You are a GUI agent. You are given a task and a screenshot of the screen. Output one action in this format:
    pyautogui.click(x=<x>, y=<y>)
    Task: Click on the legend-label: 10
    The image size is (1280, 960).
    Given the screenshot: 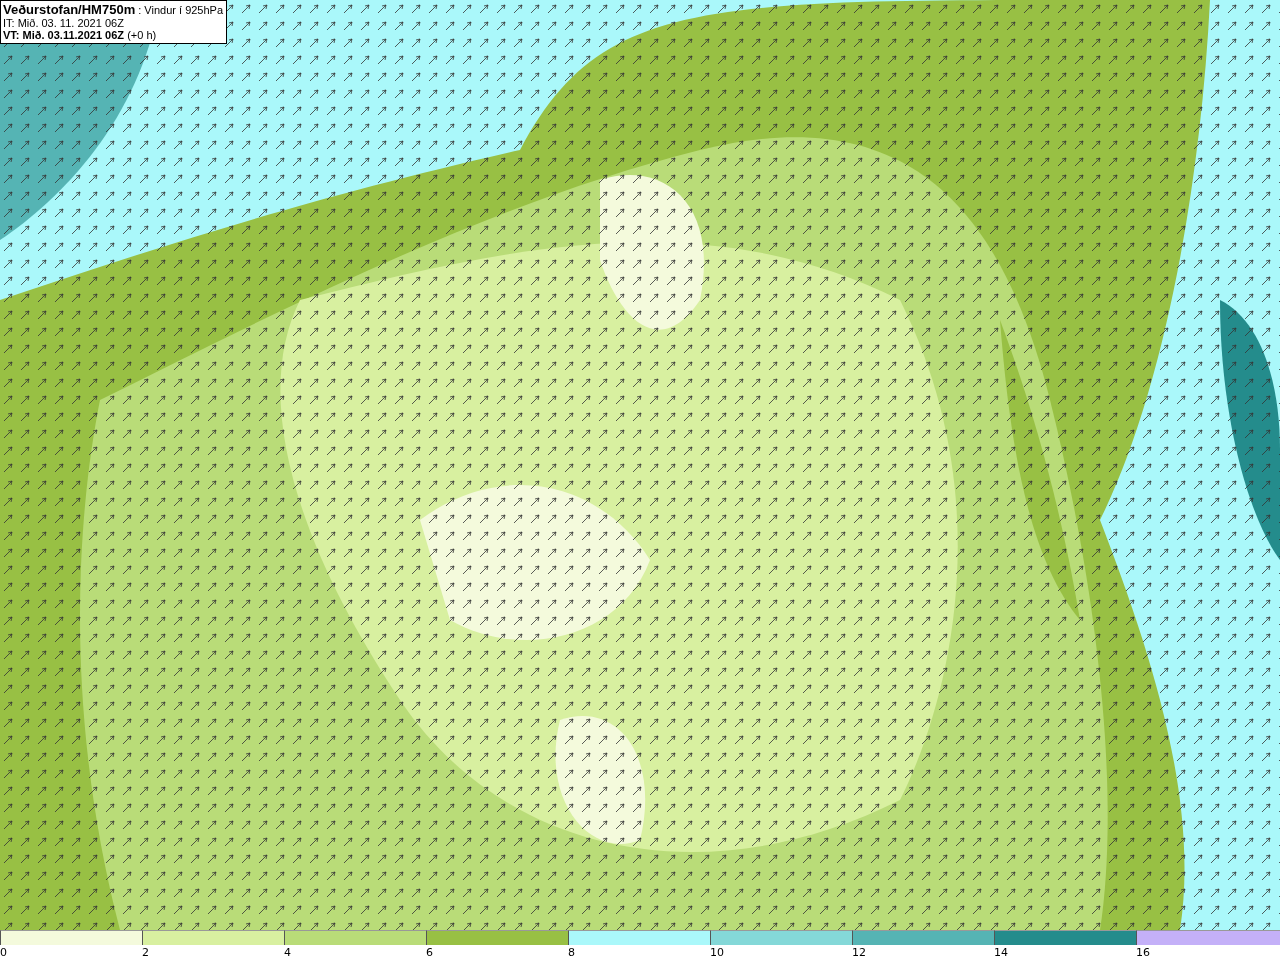 What is the action you would take?
    pyautogui.click(x=717, y=952)
    